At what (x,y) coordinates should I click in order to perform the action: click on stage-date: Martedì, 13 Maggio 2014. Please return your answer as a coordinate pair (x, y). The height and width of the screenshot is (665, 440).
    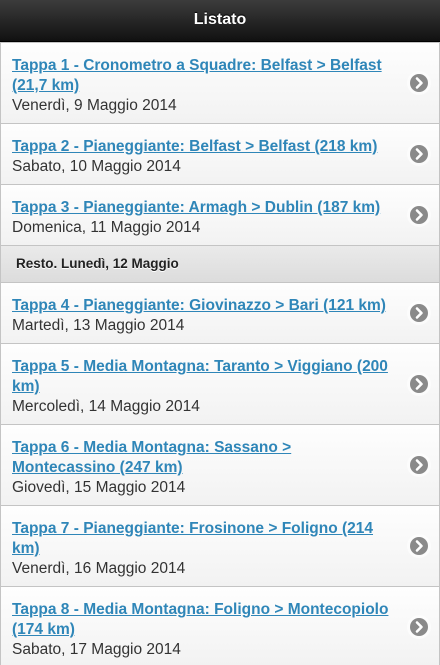
    Looking at the image, I should click on (98, 325).